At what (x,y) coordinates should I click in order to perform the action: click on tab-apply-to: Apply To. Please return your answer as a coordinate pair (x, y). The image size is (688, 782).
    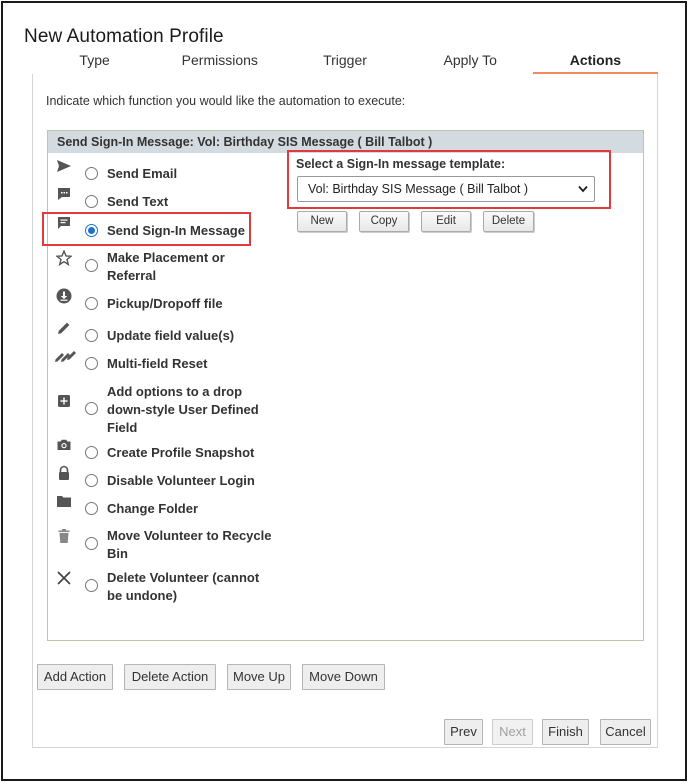
    Looking at the image, I should click on (470, 61).